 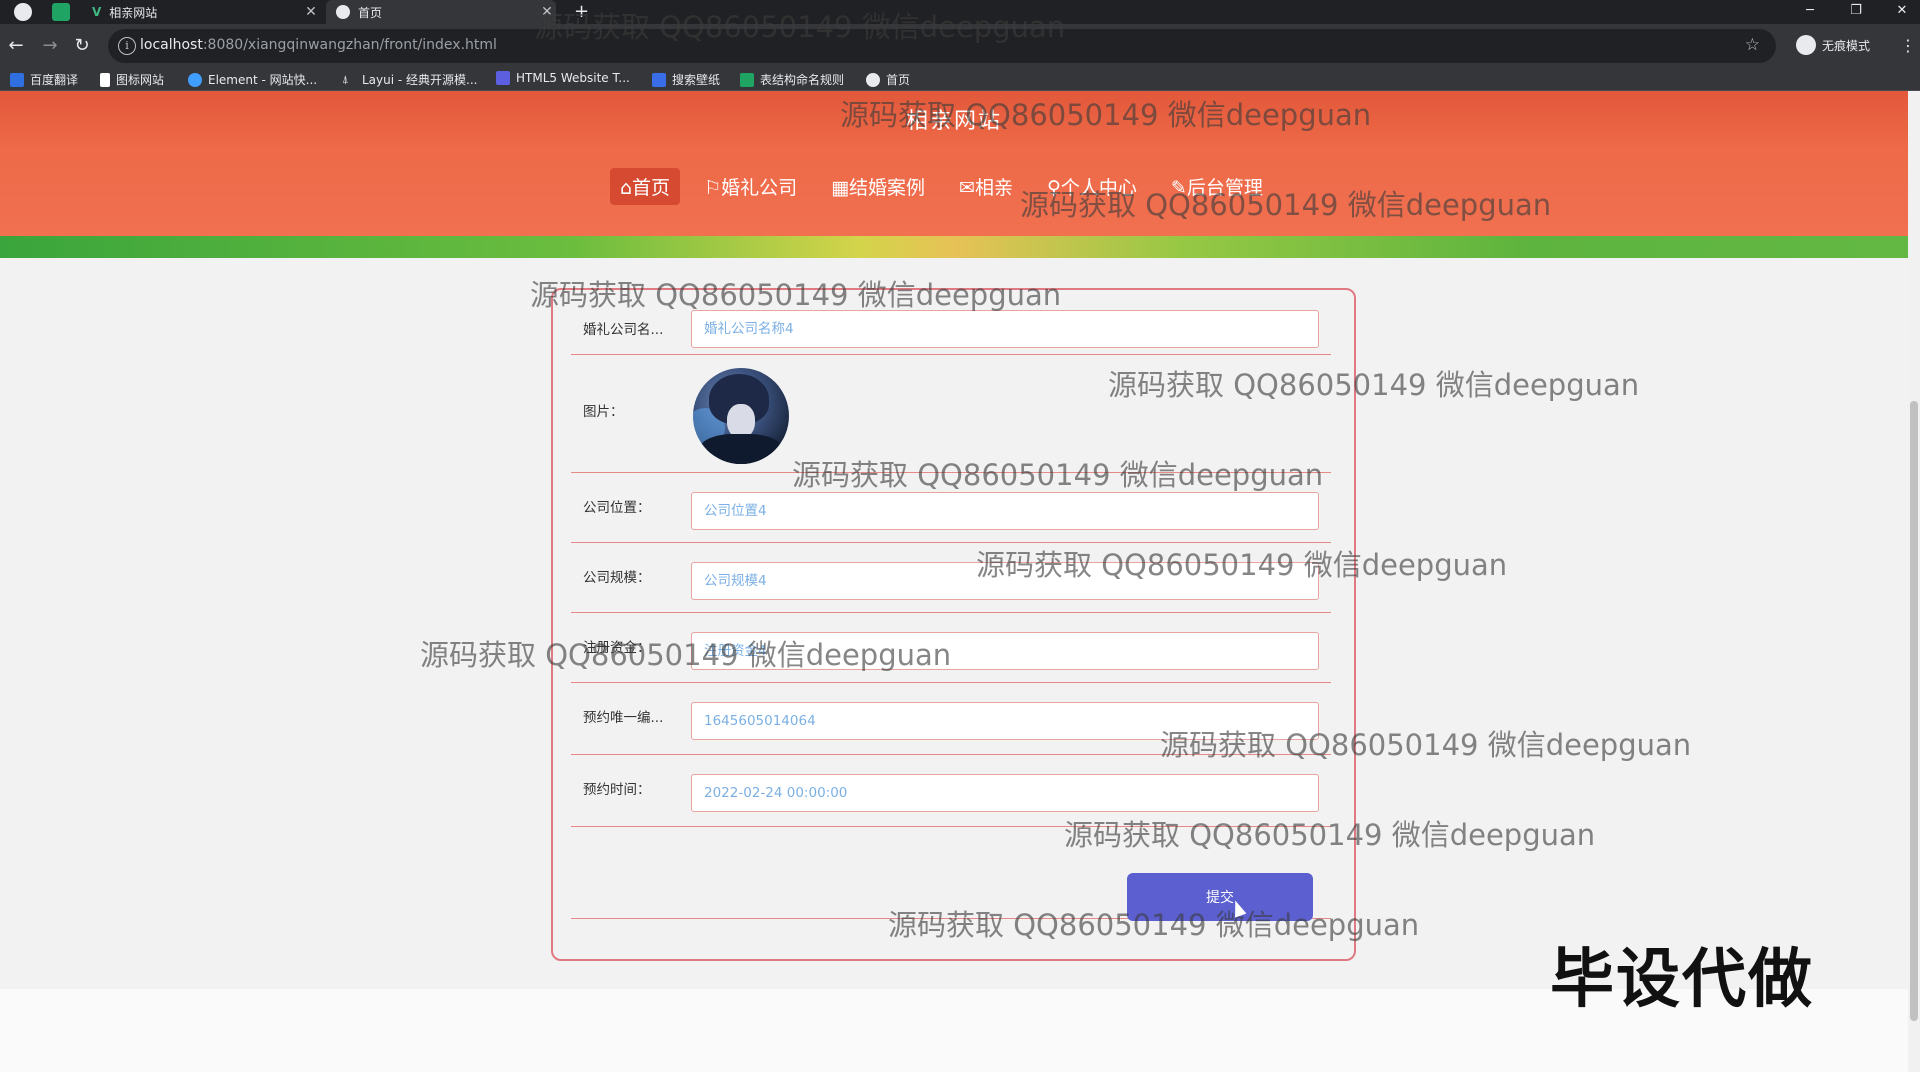 What do you see at coordinates (133, 12) in the screenshot?
I see `tab-title: 相亲网站` at bounding box center [133, 12].